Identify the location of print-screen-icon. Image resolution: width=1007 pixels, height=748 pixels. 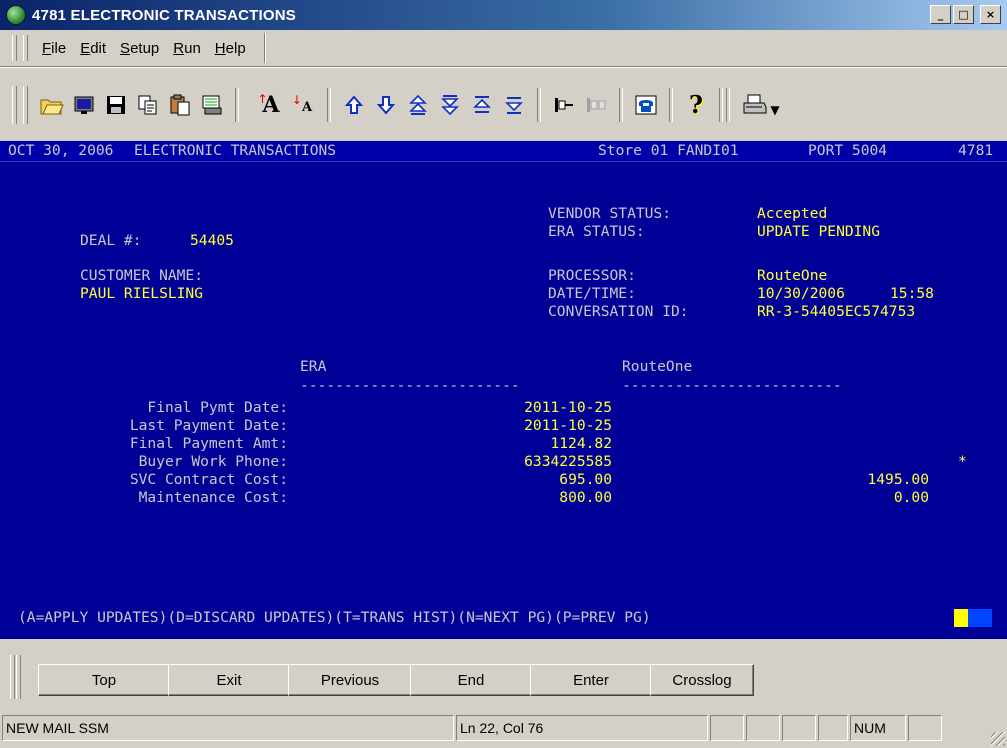
(212, 105).